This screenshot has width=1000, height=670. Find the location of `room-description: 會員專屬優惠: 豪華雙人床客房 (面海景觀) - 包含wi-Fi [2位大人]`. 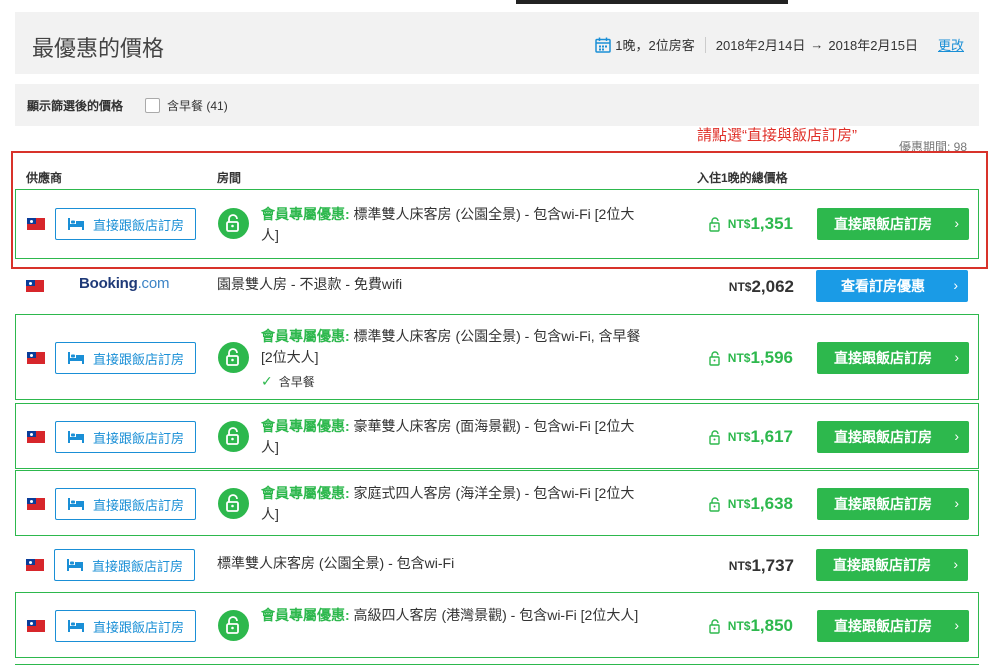

room-description: 會員專屬優惠: 豪華雙人床客房 (面海景觀) - 包含wi-Fi [2位大人] is located at coordinates (456, 437).